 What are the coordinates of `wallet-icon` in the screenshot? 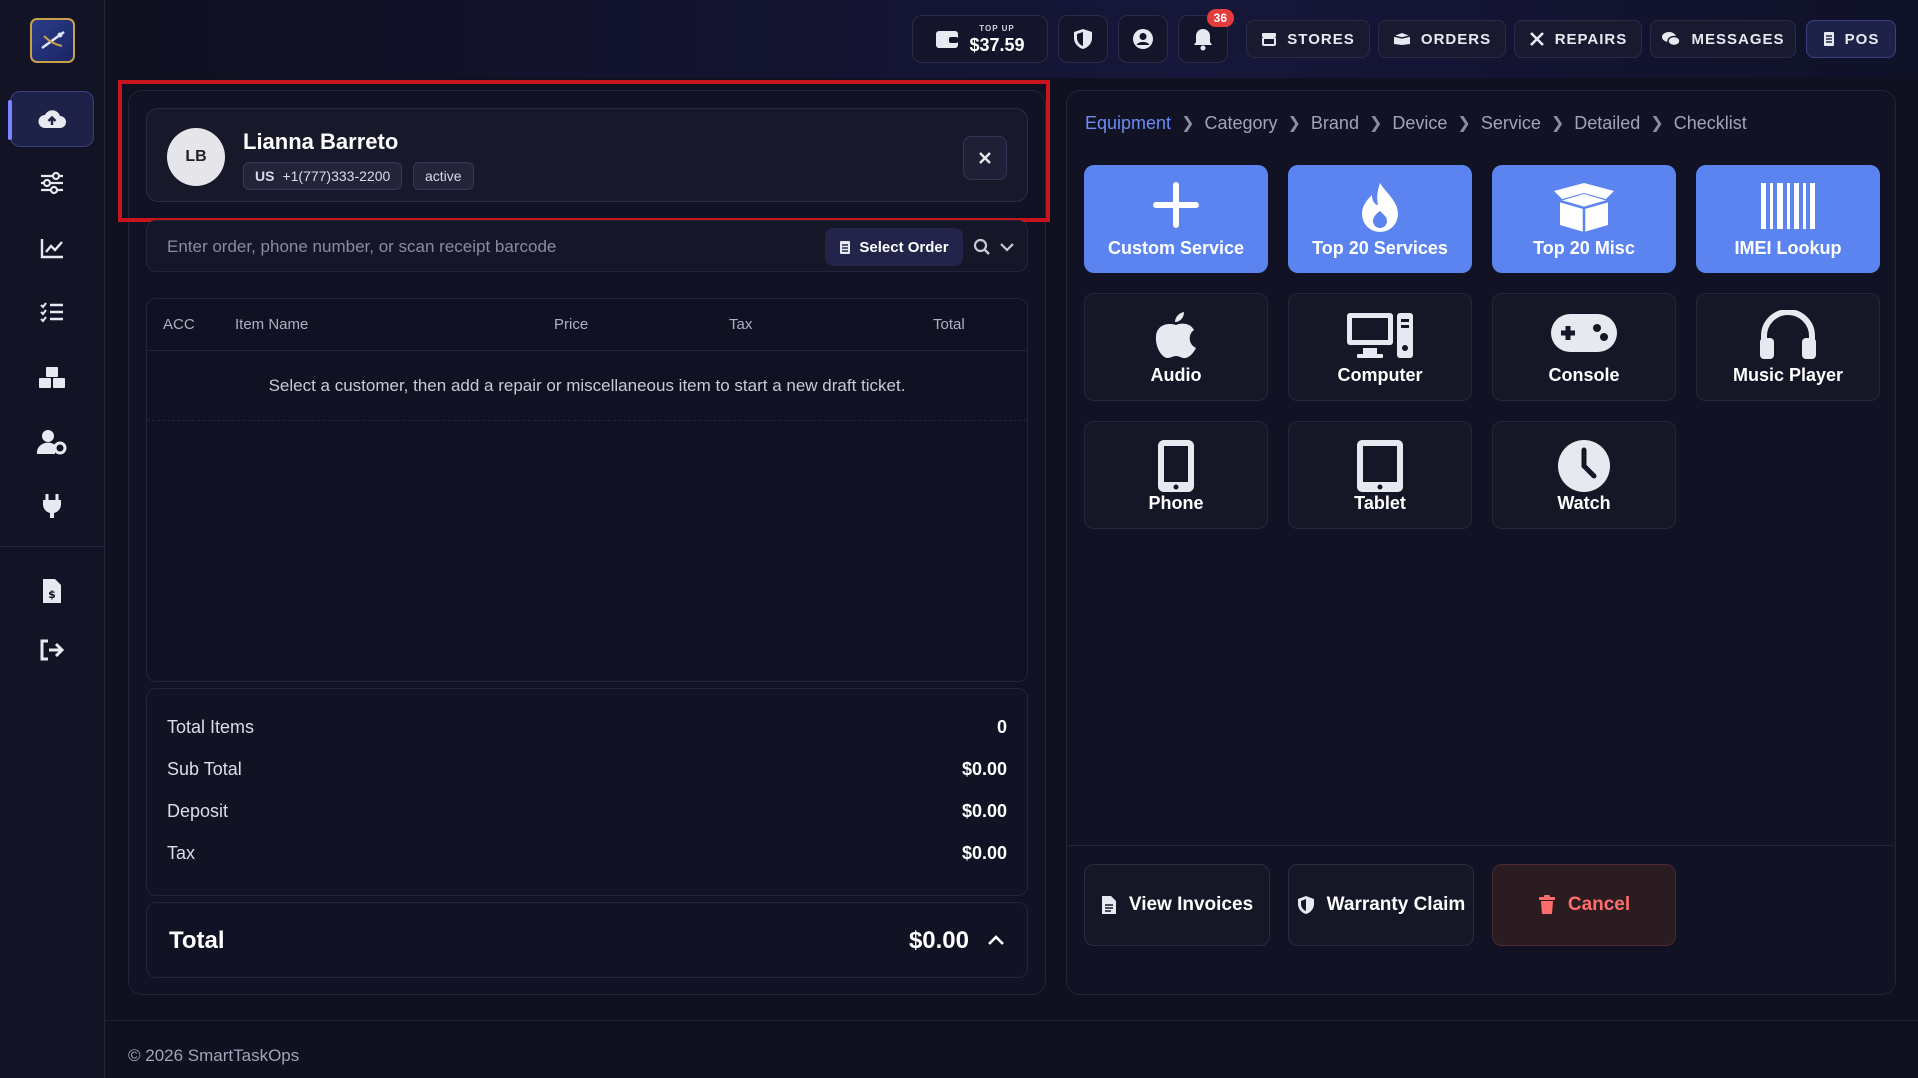 It's located at (947, 39).